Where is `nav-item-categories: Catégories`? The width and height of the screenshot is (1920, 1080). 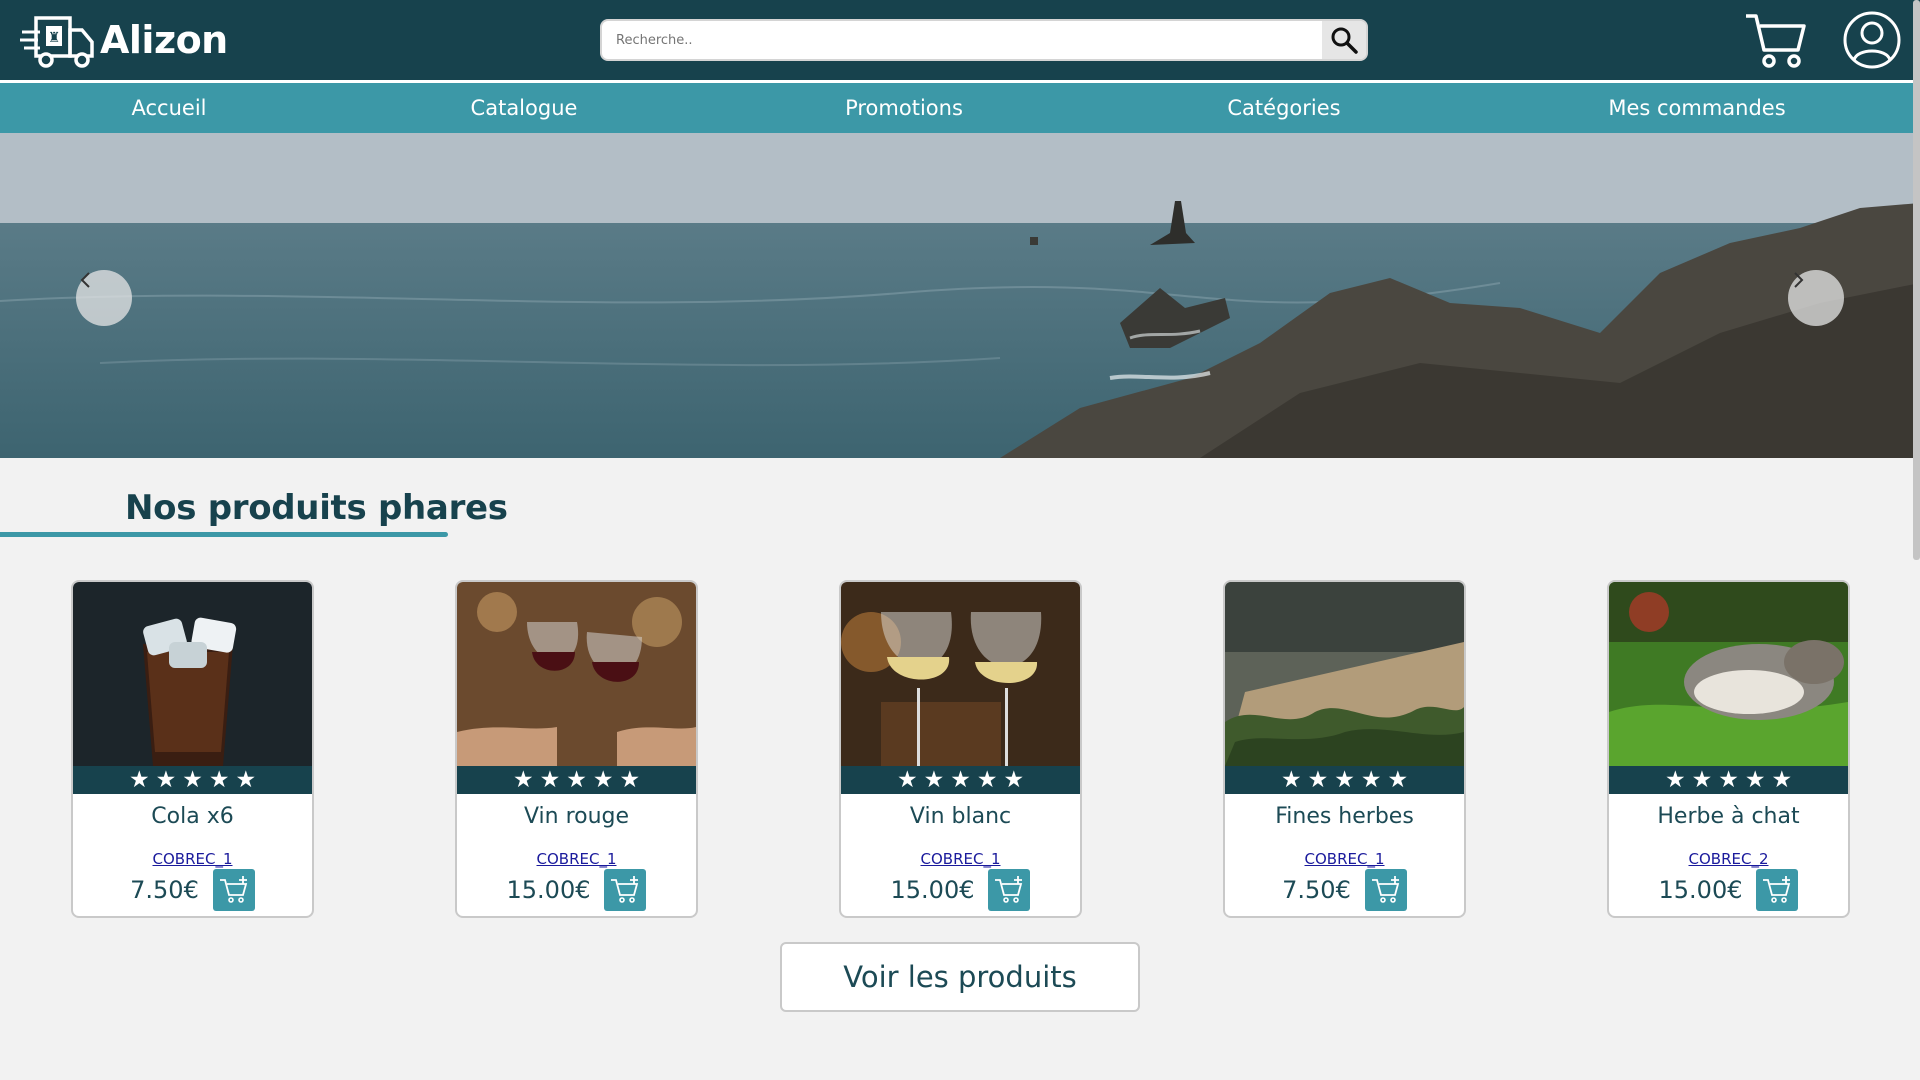
nav-item-categories: Catégories is located at coordinates (1284, 108).